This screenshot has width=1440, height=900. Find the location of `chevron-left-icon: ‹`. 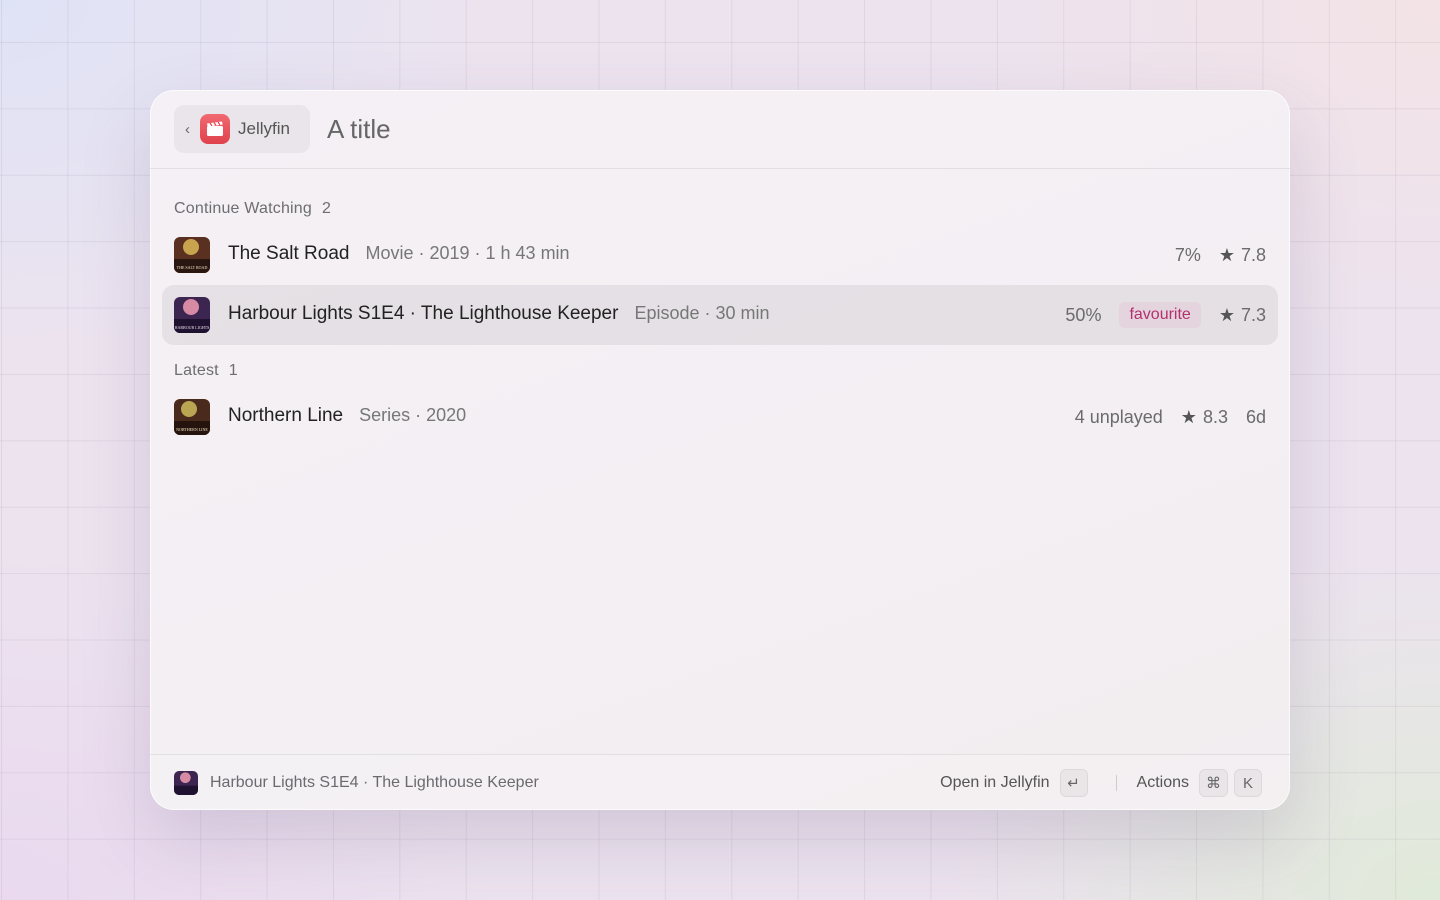

chevron-left-icon: ‹ is located at coordinates (187, 129).